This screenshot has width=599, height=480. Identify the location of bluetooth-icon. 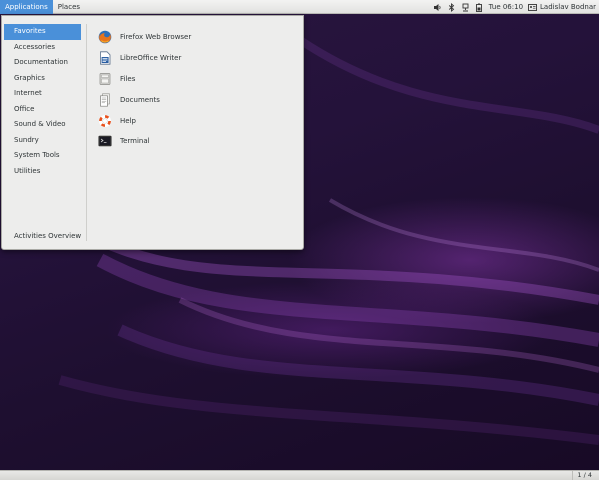
(451, 7).